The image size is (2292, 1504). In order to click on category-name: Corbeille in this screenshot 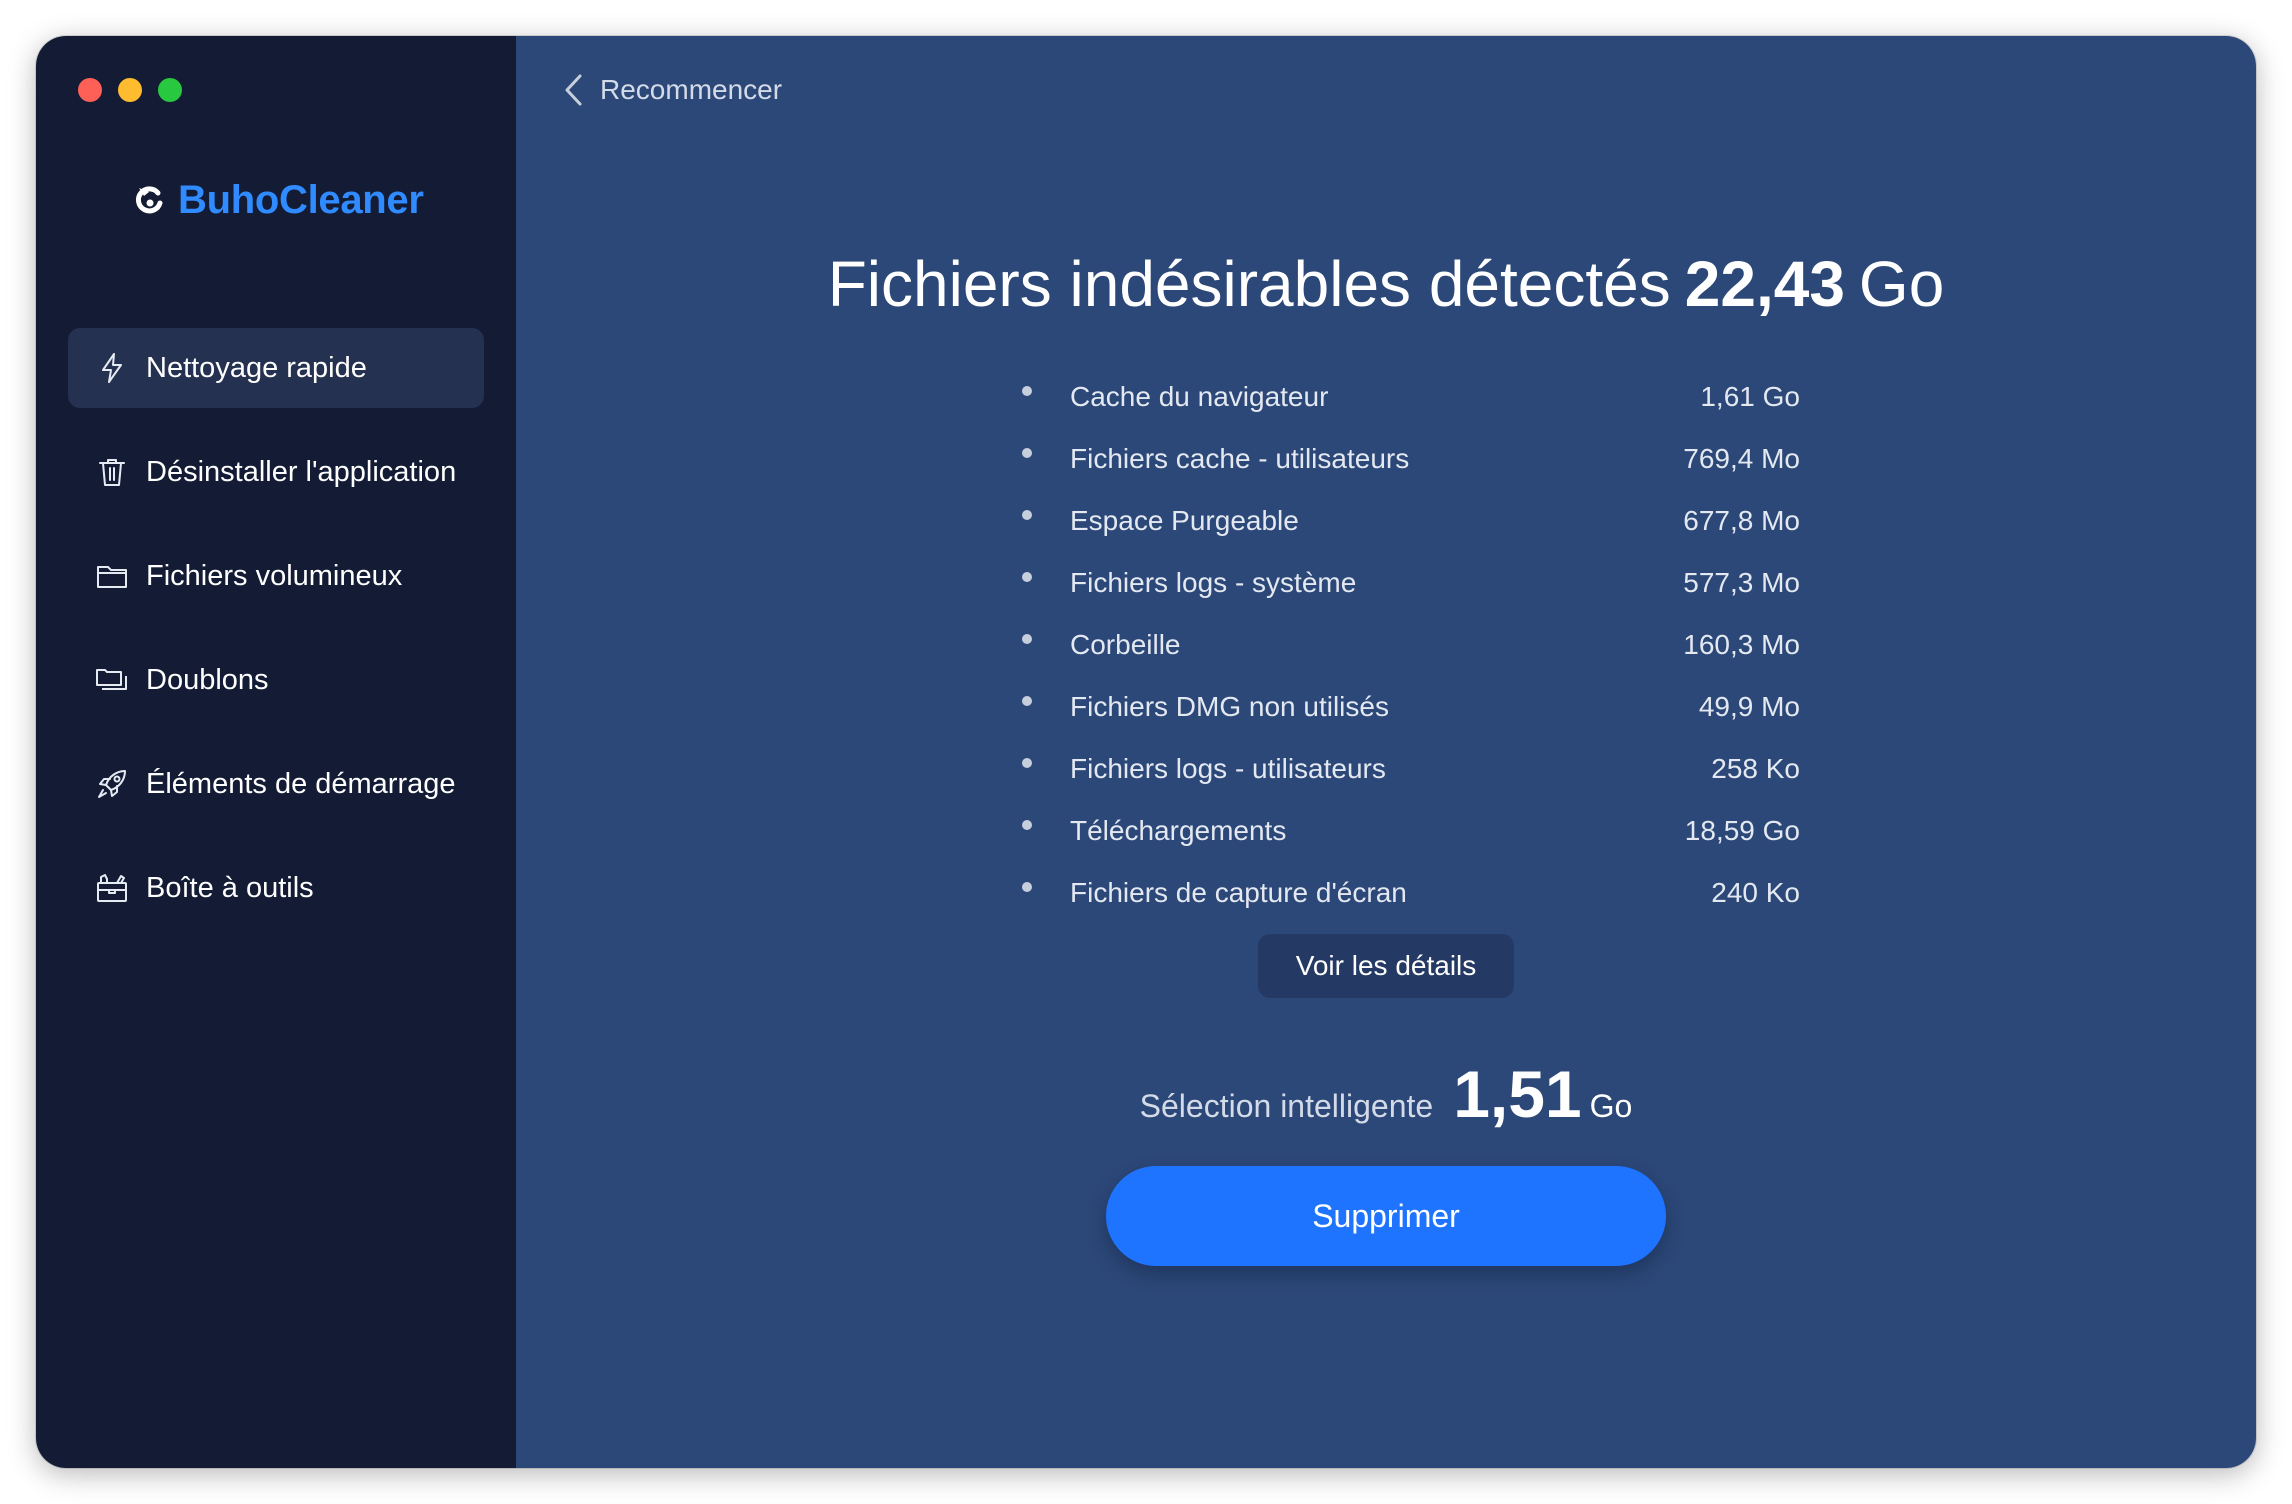, I will do `click(1125, 644)`.